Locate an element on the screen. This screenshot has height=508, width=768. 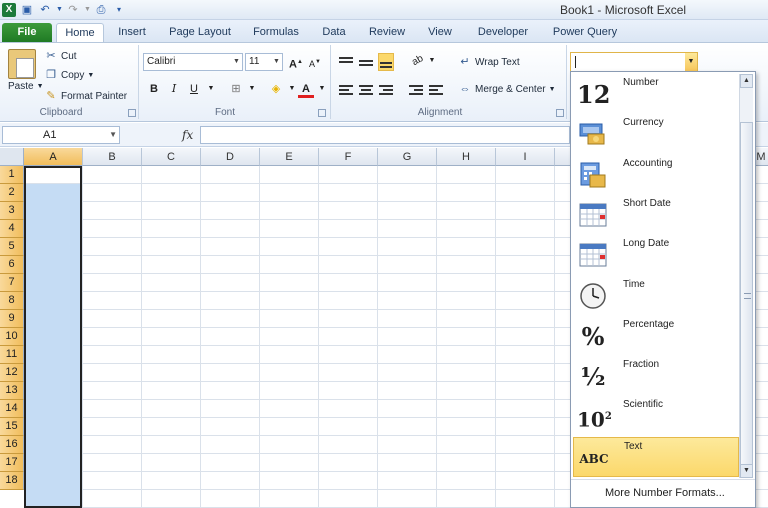
number-format-option-accounting: Accounting is located at coordinates (656, 175).